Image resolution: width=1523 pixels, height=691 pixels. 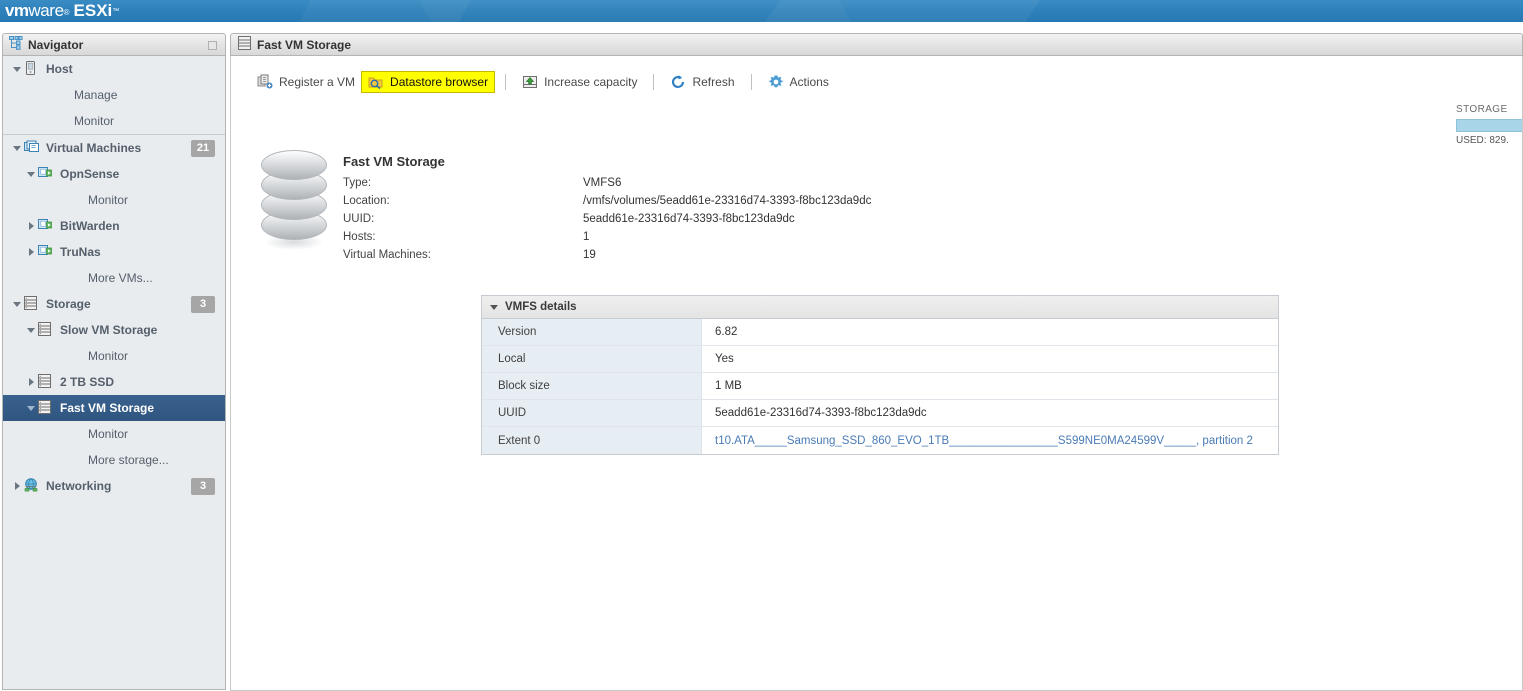 What do you see at coordinates (114, 174) in the screenshot?
I see `sidebar-item-opnsense: OpnSense` at bounding box center [114, 174].